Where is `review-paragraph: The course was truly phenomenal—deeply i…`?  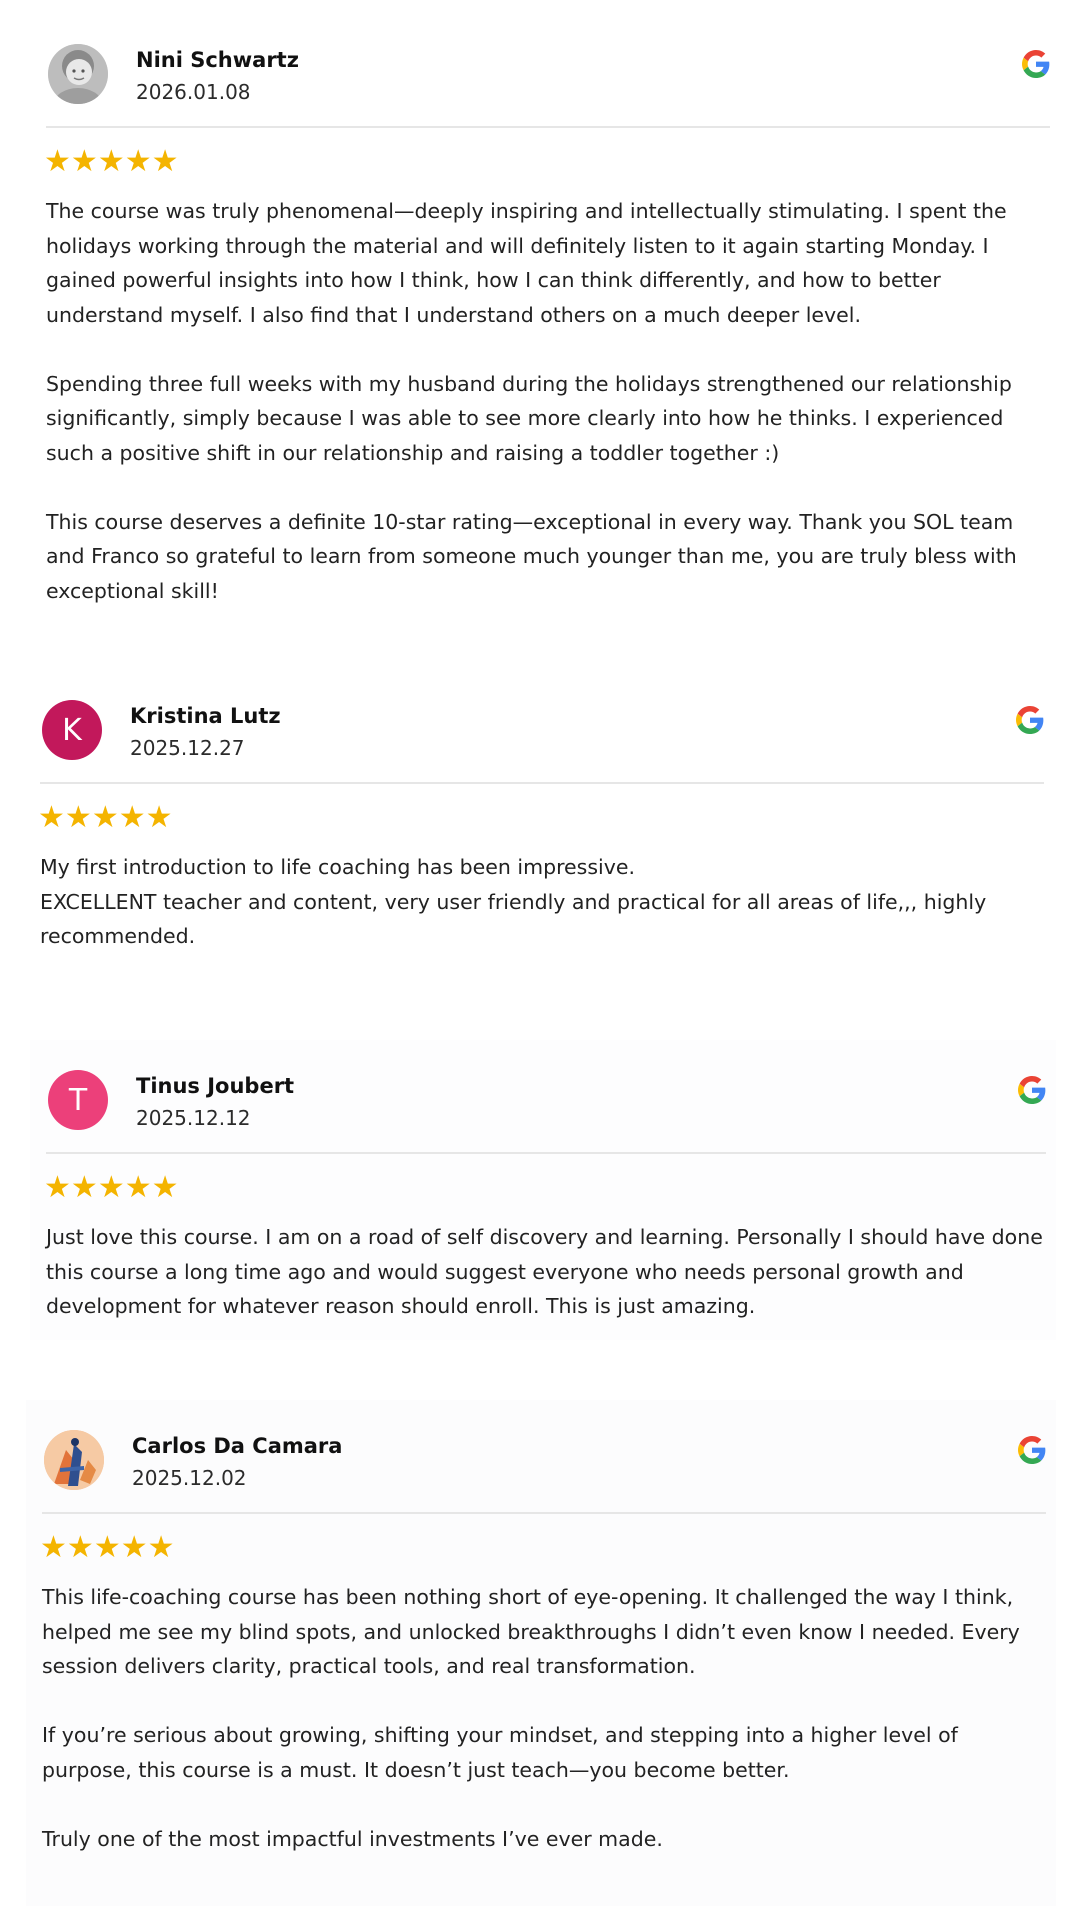
review-paragraph: The course was truly phenomenal—deeply i… is located at coordinates (526, 263).